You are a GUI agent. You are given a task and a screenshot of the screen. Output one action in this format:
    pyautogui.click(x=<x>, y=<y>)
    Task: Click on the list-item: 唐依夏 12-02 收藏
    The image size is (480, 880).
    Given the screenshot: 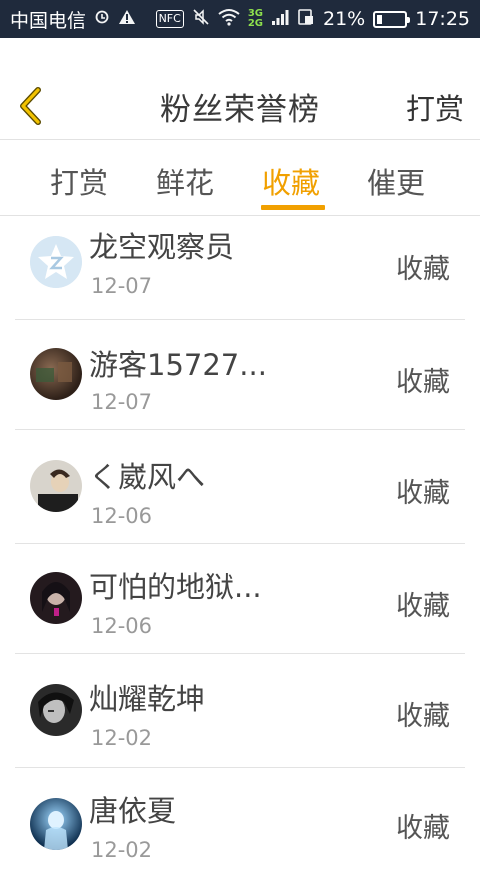 What is the action you would take?
    pyautogui.click(x=240, y=824)
    